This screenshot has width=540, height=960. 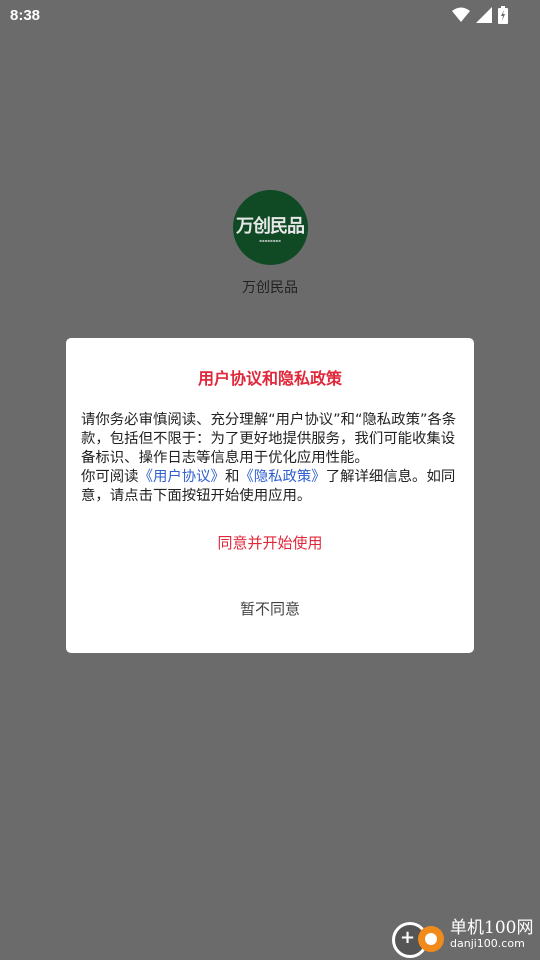 What do you see at coordinates (503, 15) in the screenshot?
I see `battery-icon` at bounding box center [503, 15].